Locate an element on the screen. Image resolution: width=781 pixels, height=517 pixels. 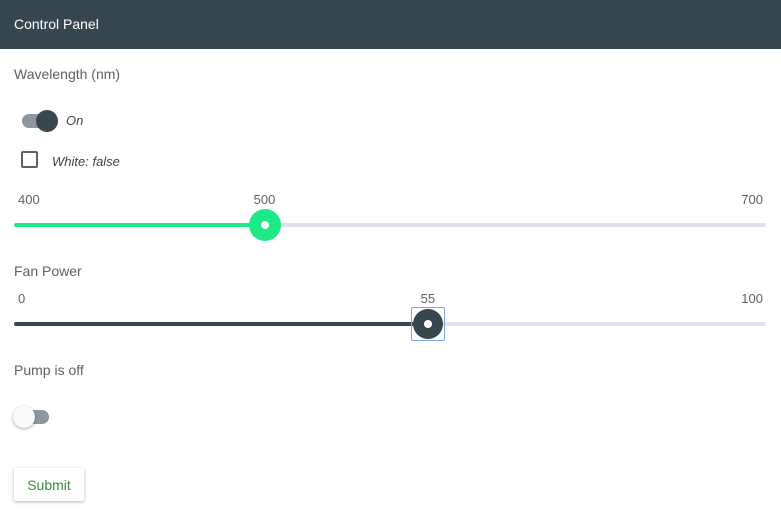
pump-toggle is located at coordinates (31, 417).